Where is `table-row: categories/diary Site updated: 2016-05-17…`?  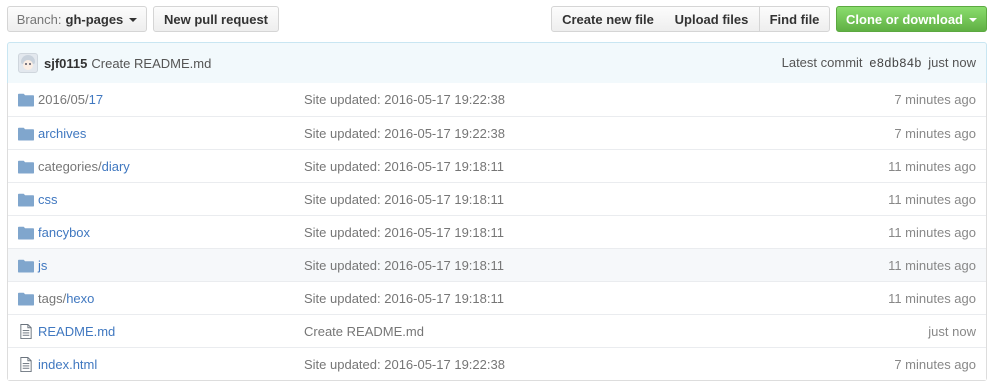 table-row: categories/diary Site updated: 2016-05-17… is located at coordinates (497, 165).